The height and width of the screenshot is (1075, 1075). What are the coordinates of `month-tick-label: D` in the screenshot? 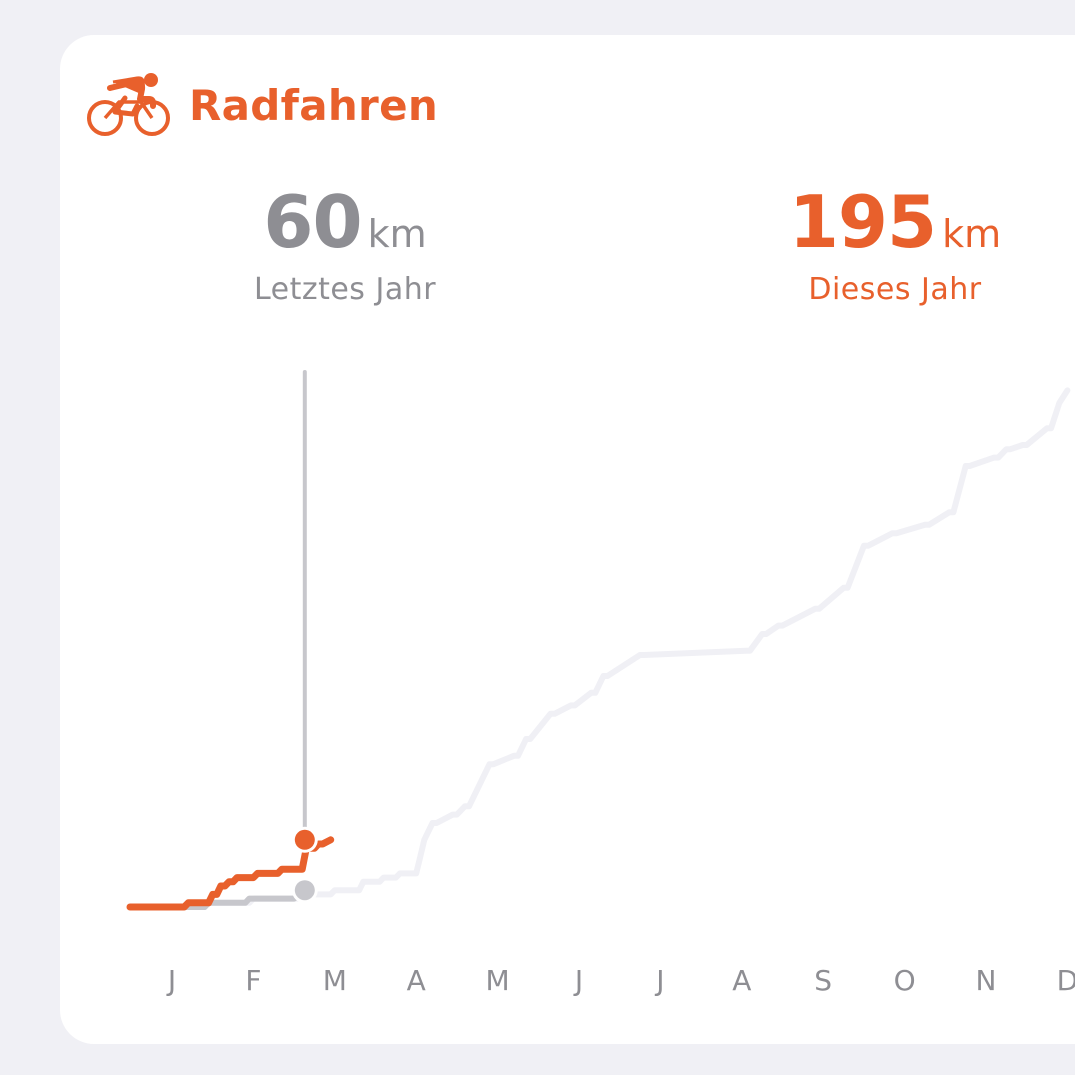 It's located at (1065, 980).